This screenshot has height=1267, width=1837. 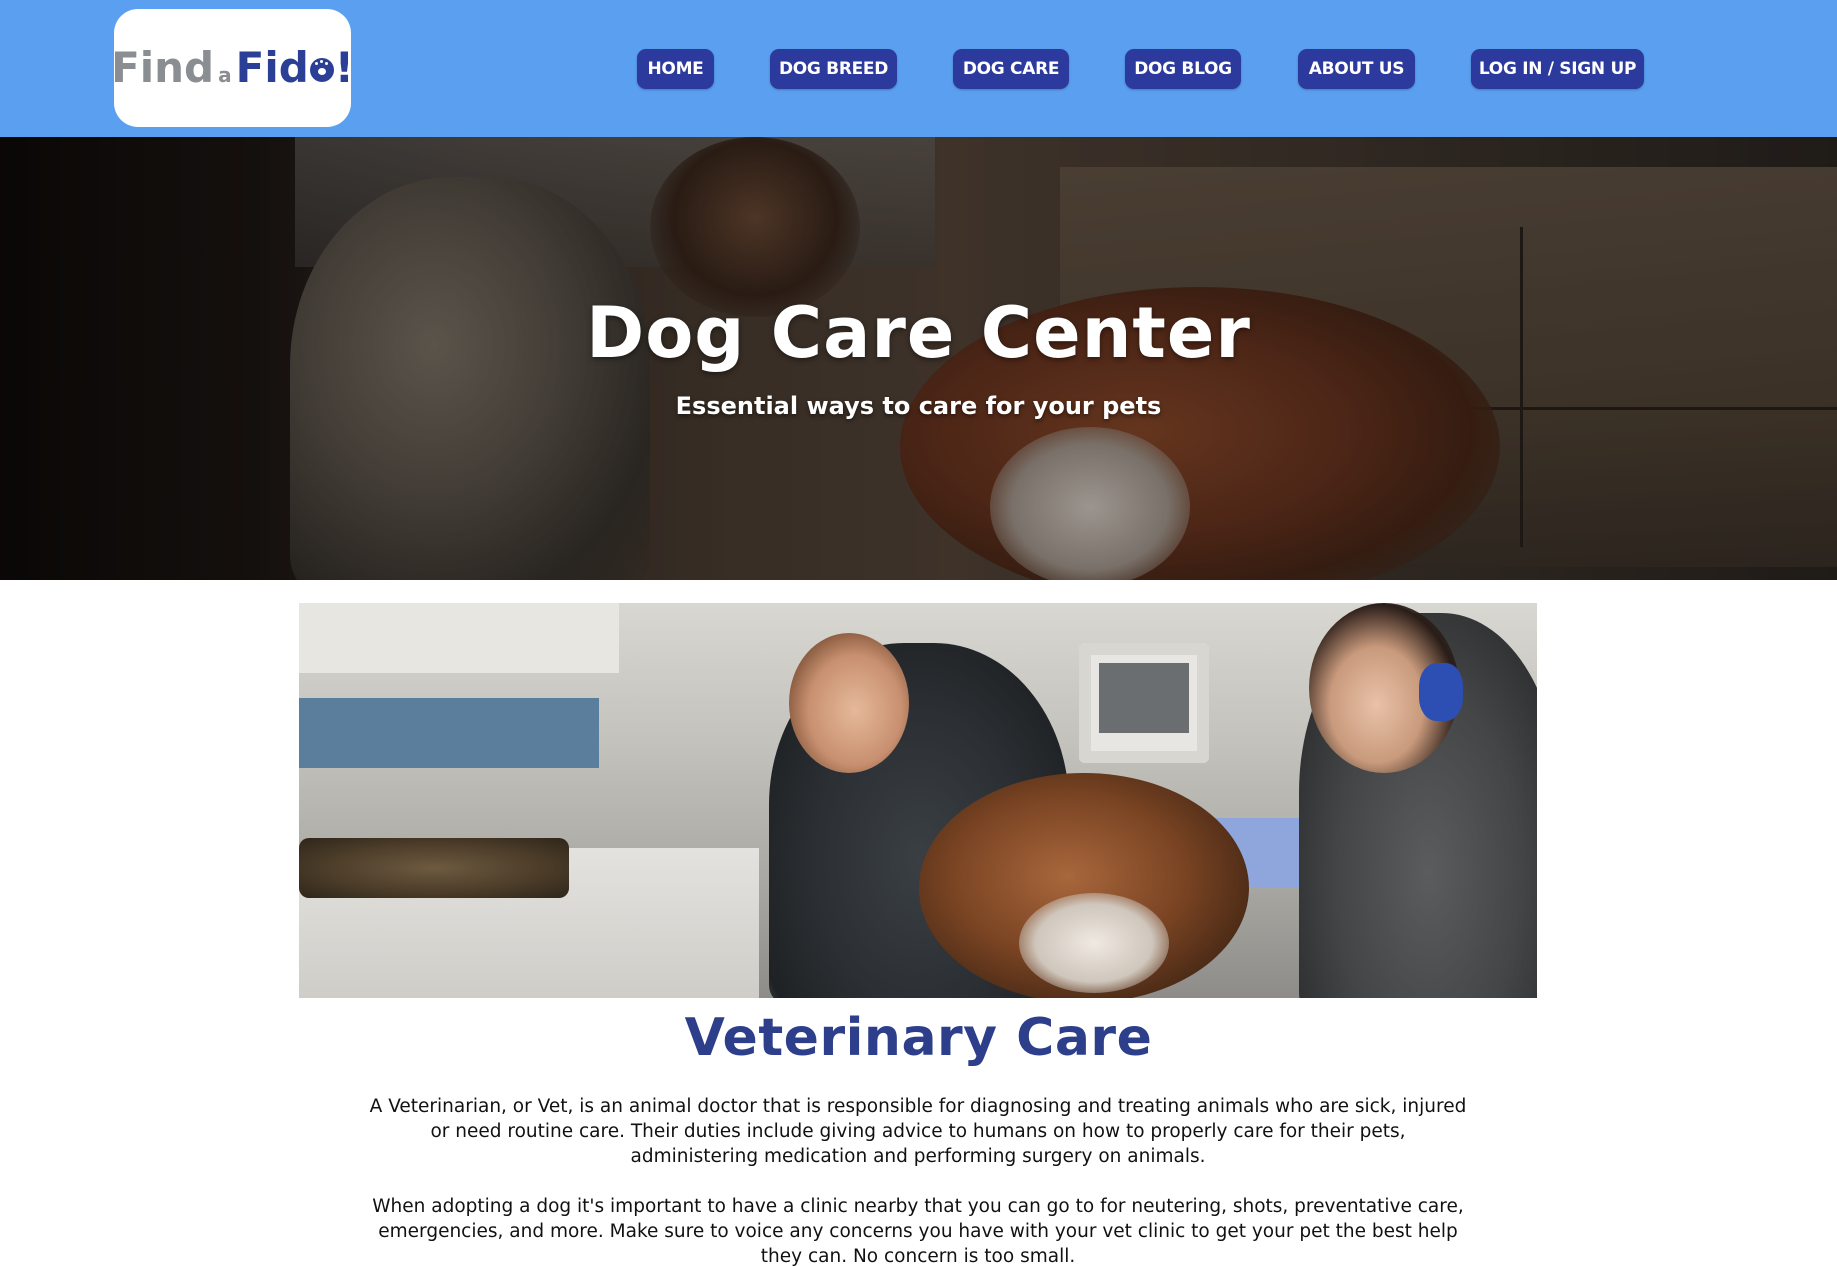 I want to click on vet-photo-dog-chest, so click(x=1094, y=943).